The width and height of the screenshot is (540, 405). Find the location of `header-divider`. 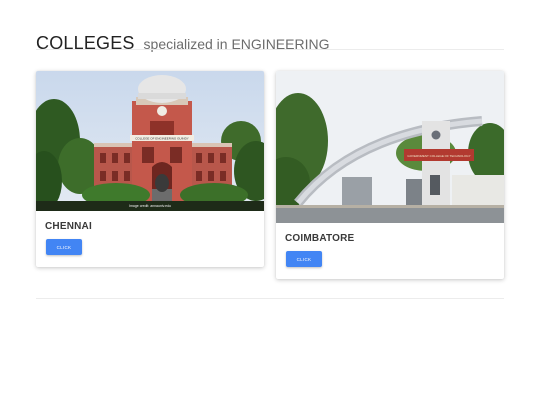

header-divider is located at coordinates (270, 49).